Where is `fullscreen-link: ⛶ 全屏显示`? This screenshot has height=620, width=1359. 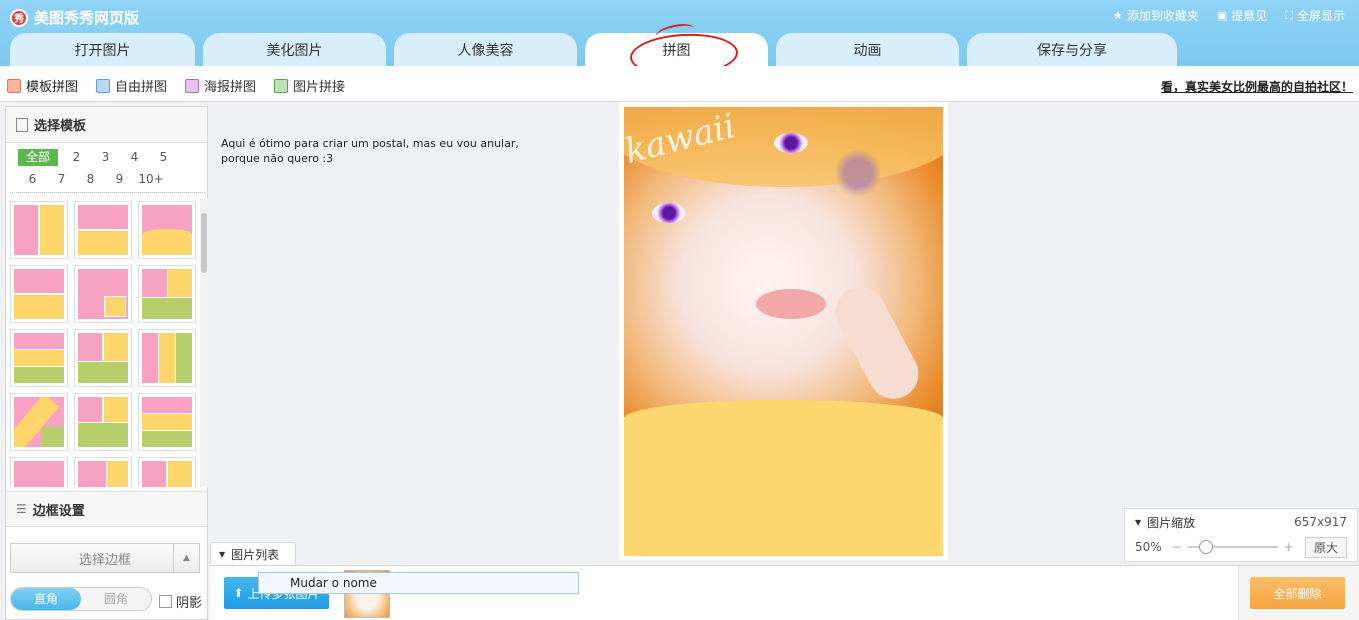
fullscreen-link: ⛶ 全屏显示 is located at coordinates (1315, 15).